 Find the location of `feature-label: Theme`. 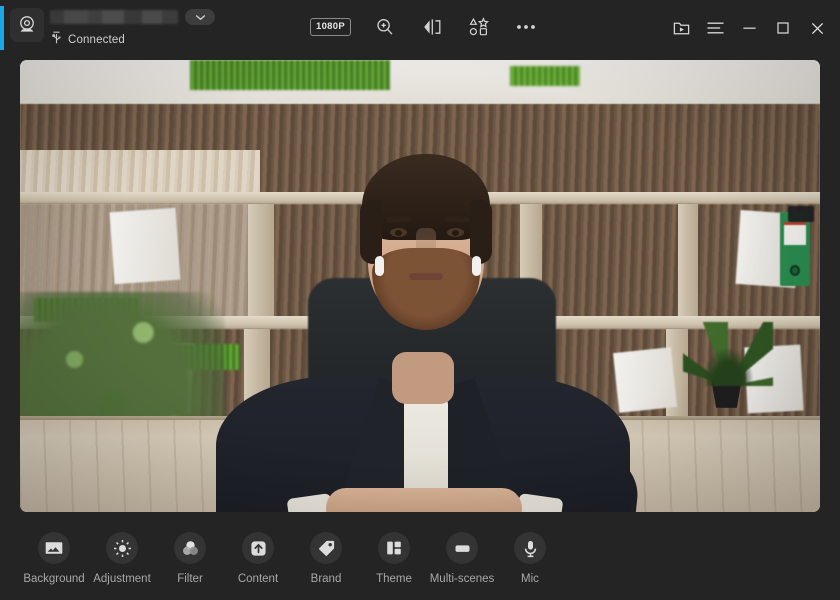

feature-label: Theme is located at coordinates (394, 579).